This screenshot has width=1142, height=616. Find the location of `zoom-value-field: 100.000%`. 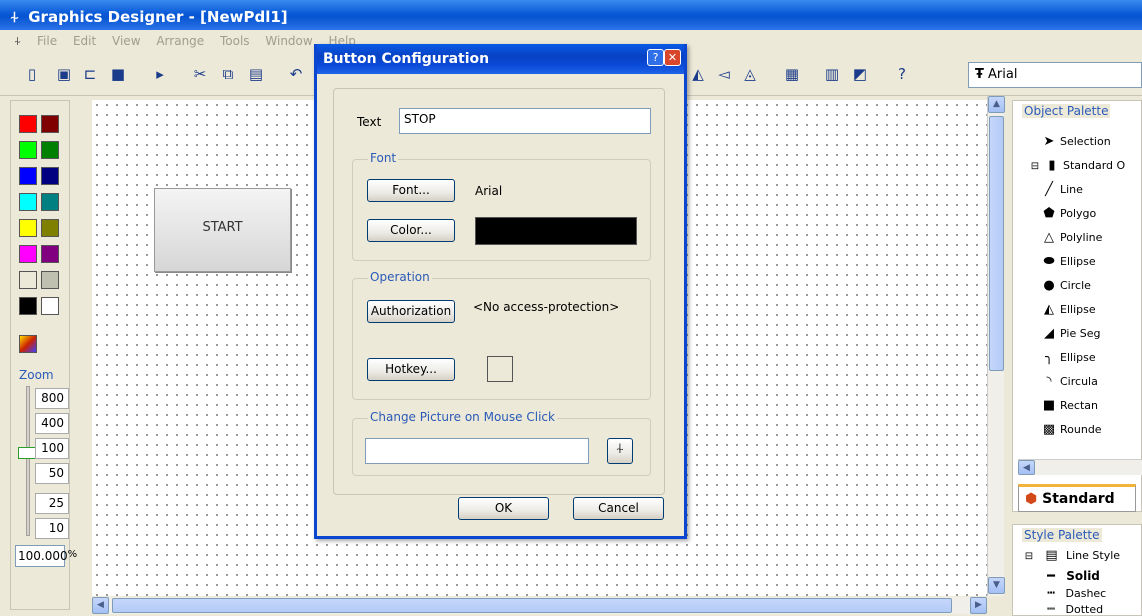

zoom-value-field: 100.000% is located at coordinates (46, 556).